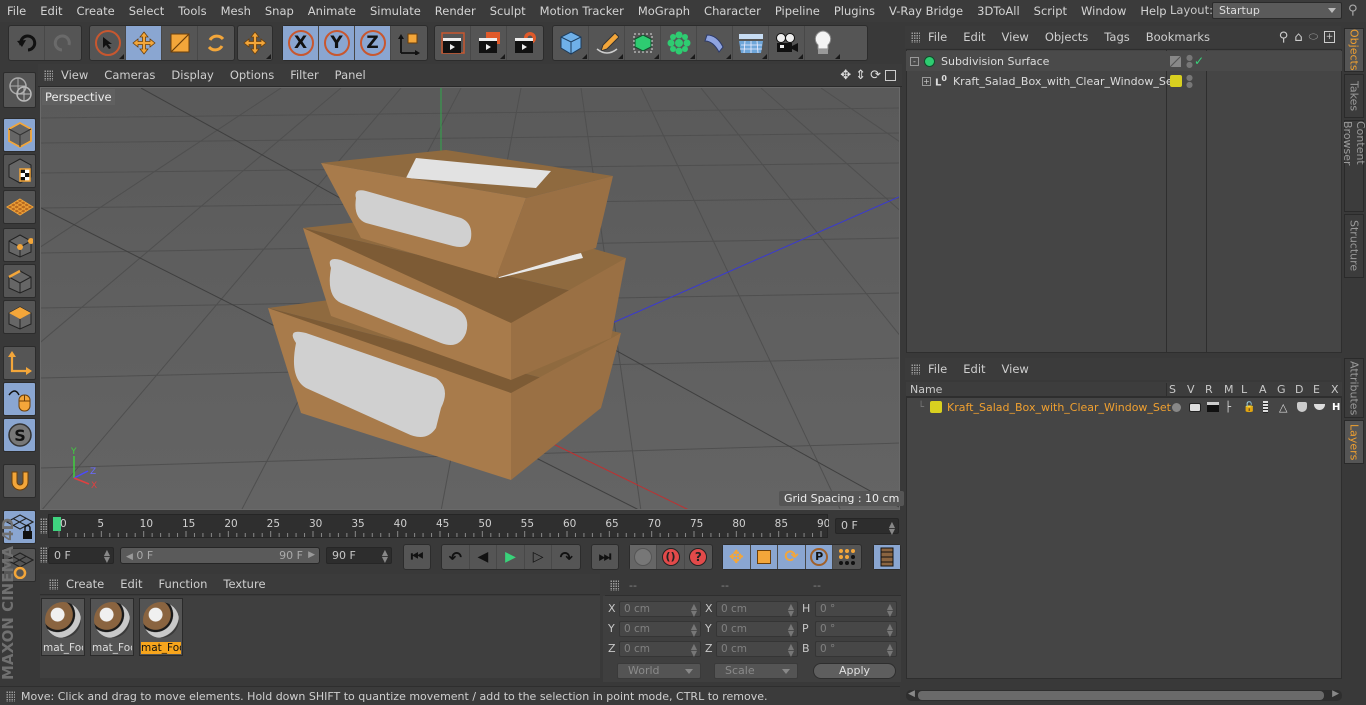  I want to click on deformer-button, so click(715, 43).